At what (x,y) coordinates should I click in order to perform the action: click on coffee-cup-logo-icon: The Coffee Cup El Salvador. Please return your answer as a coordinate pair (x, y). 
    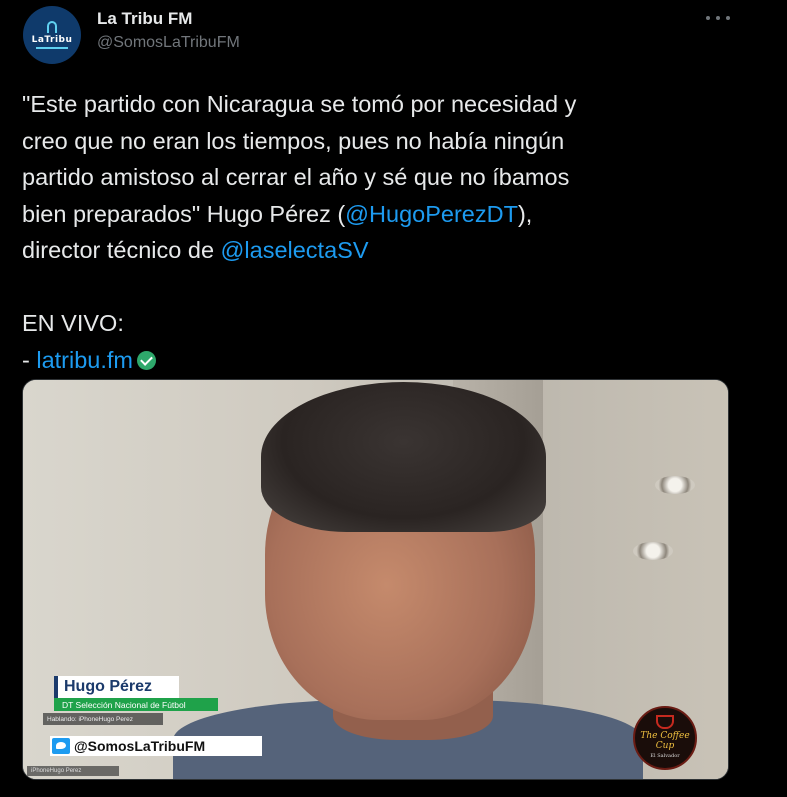
    Looking at the image, I should click on (665, 738).